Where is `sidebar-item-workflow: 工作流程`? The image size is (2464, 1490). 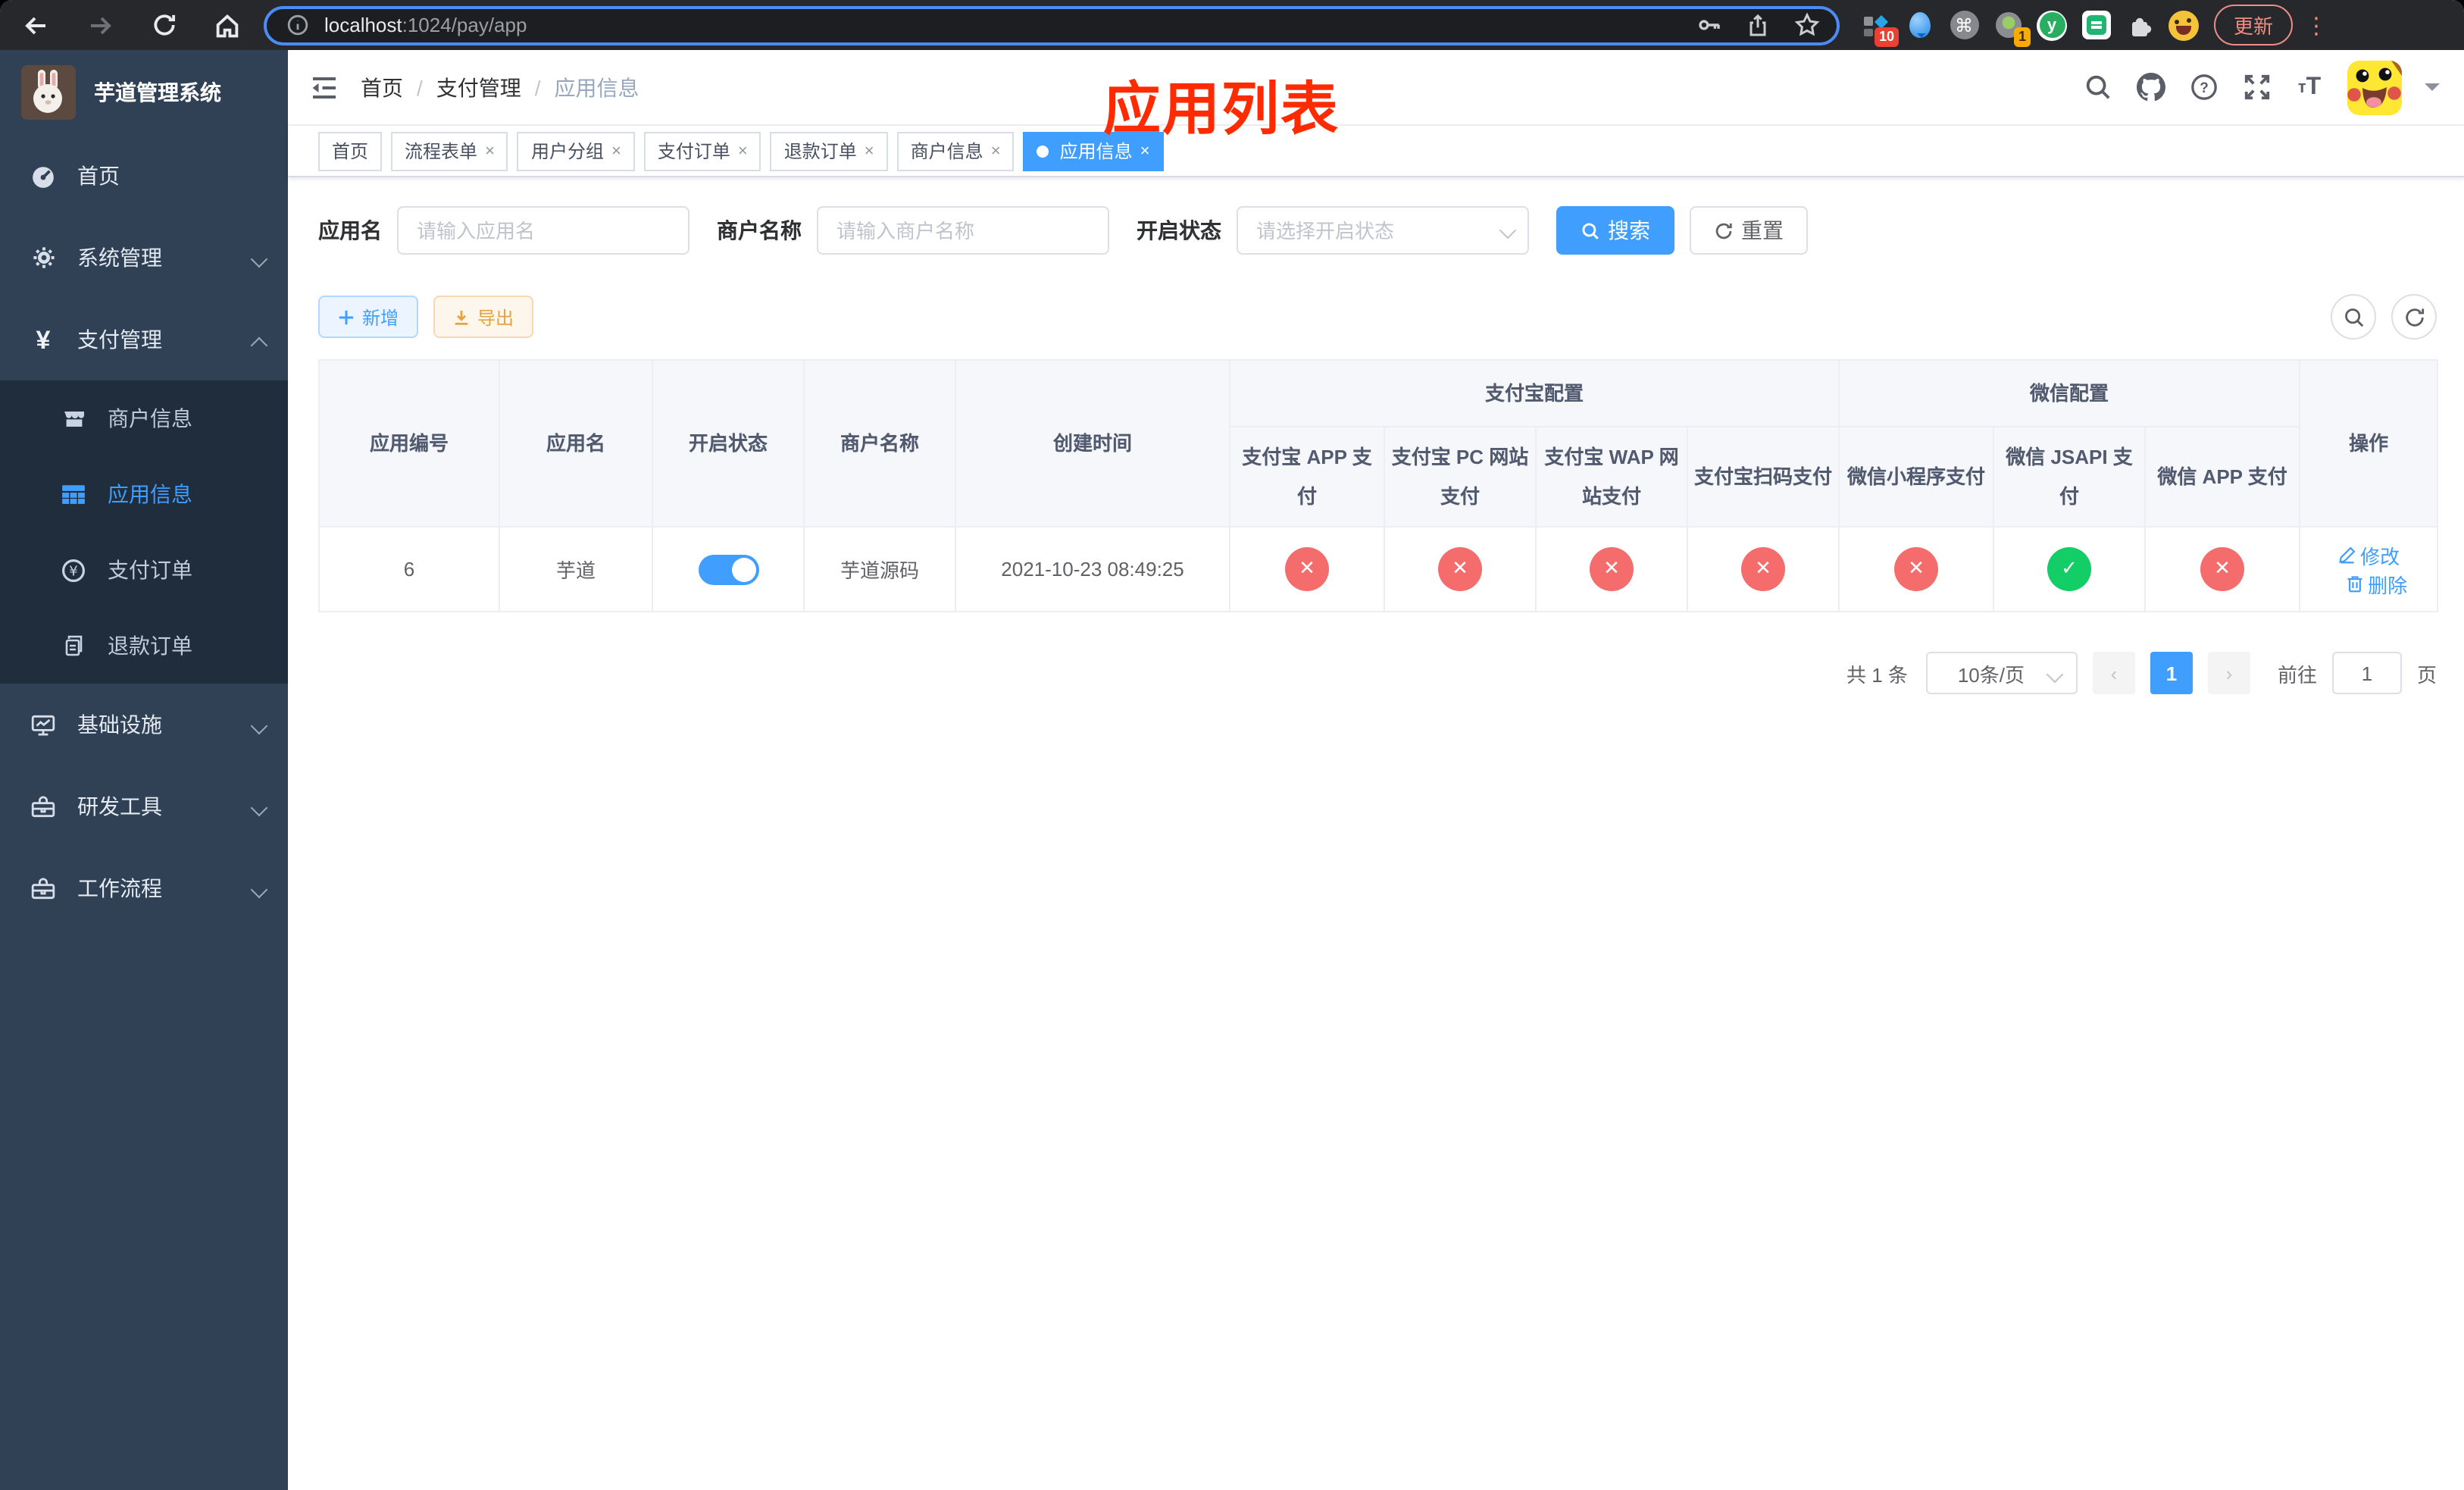 sidebar-item-workflow: 工作流程 is located at coordinates (144, 888).